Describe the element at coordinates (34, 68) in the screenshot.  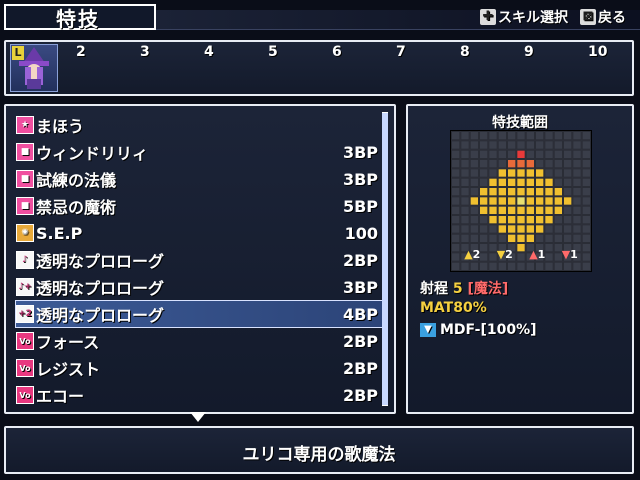
I see `character-portrait-yuriko: L` at that location.